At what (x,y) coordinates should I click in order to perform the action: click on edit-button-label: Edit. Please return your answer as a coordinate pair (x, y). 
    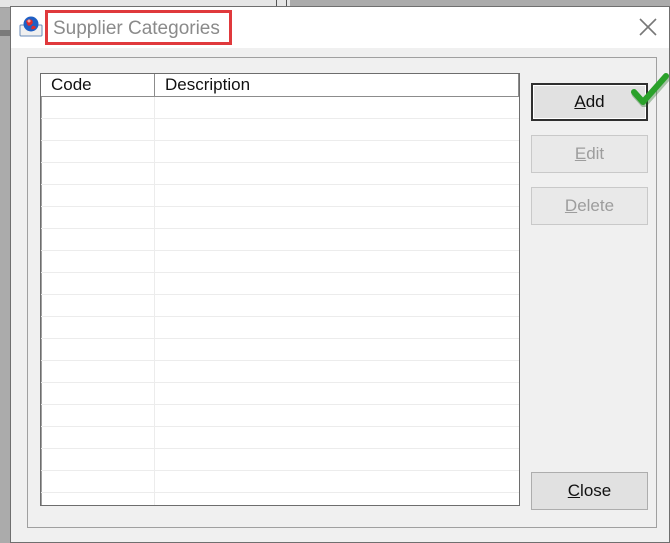
    Looking at the image, I should click on (589, 153).